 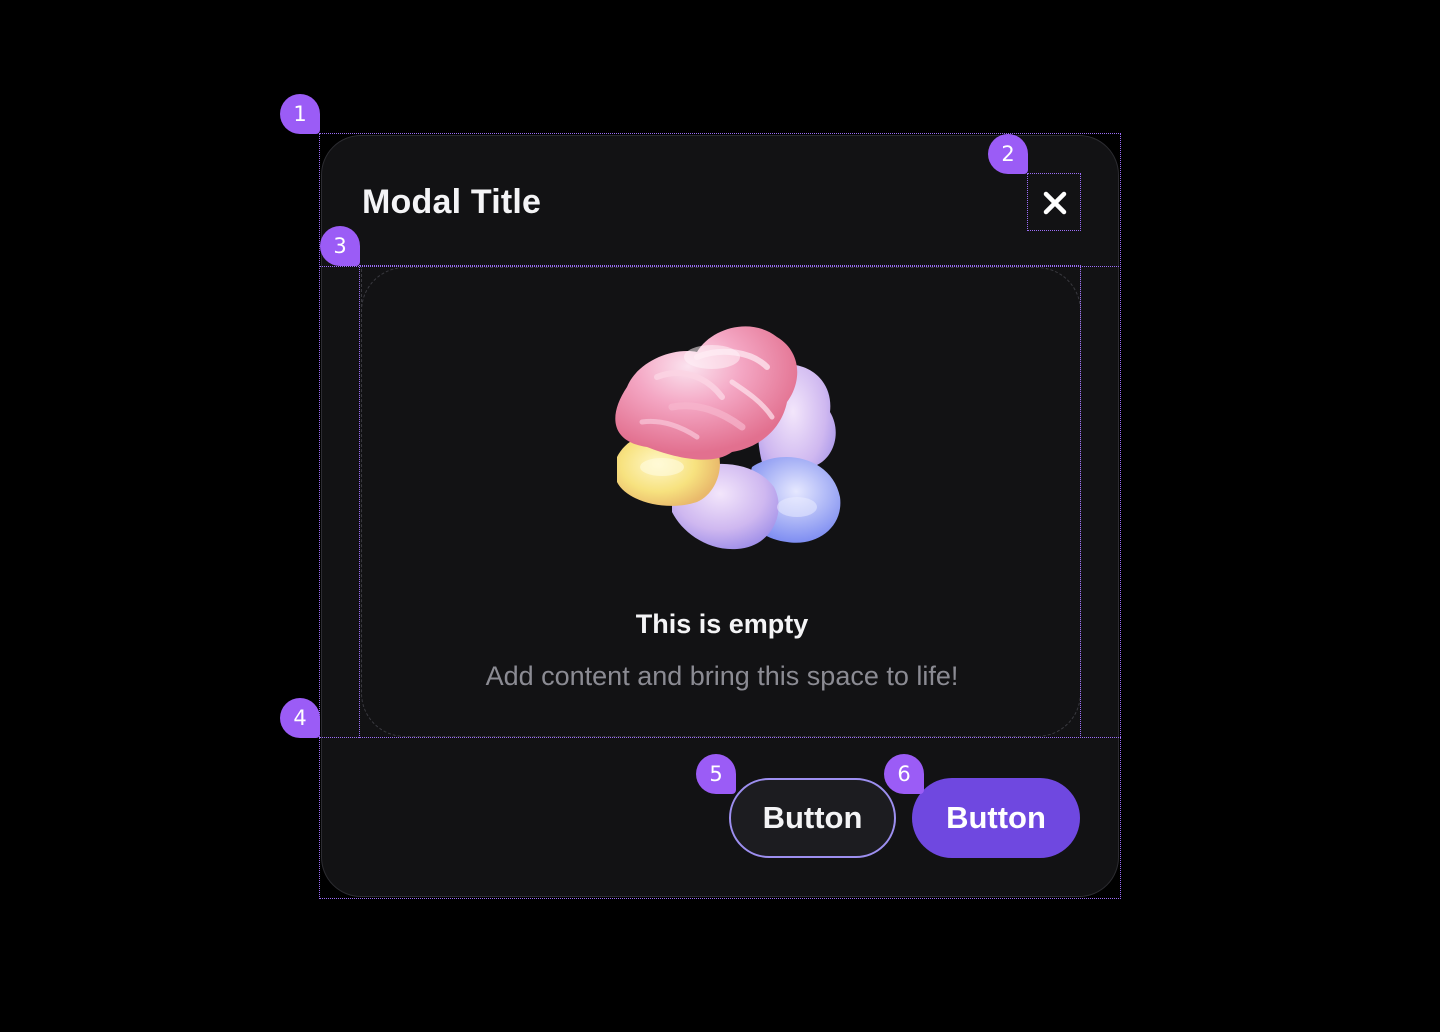 I want to click on annotation-badge-4: 4, so click(x=300, y=718).